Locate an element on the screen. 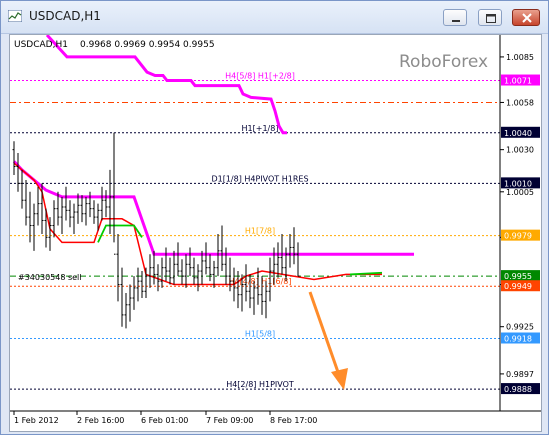 The image size is (549, 435). y-tick-label: 1.0085 is located at coordinates (520, 57).